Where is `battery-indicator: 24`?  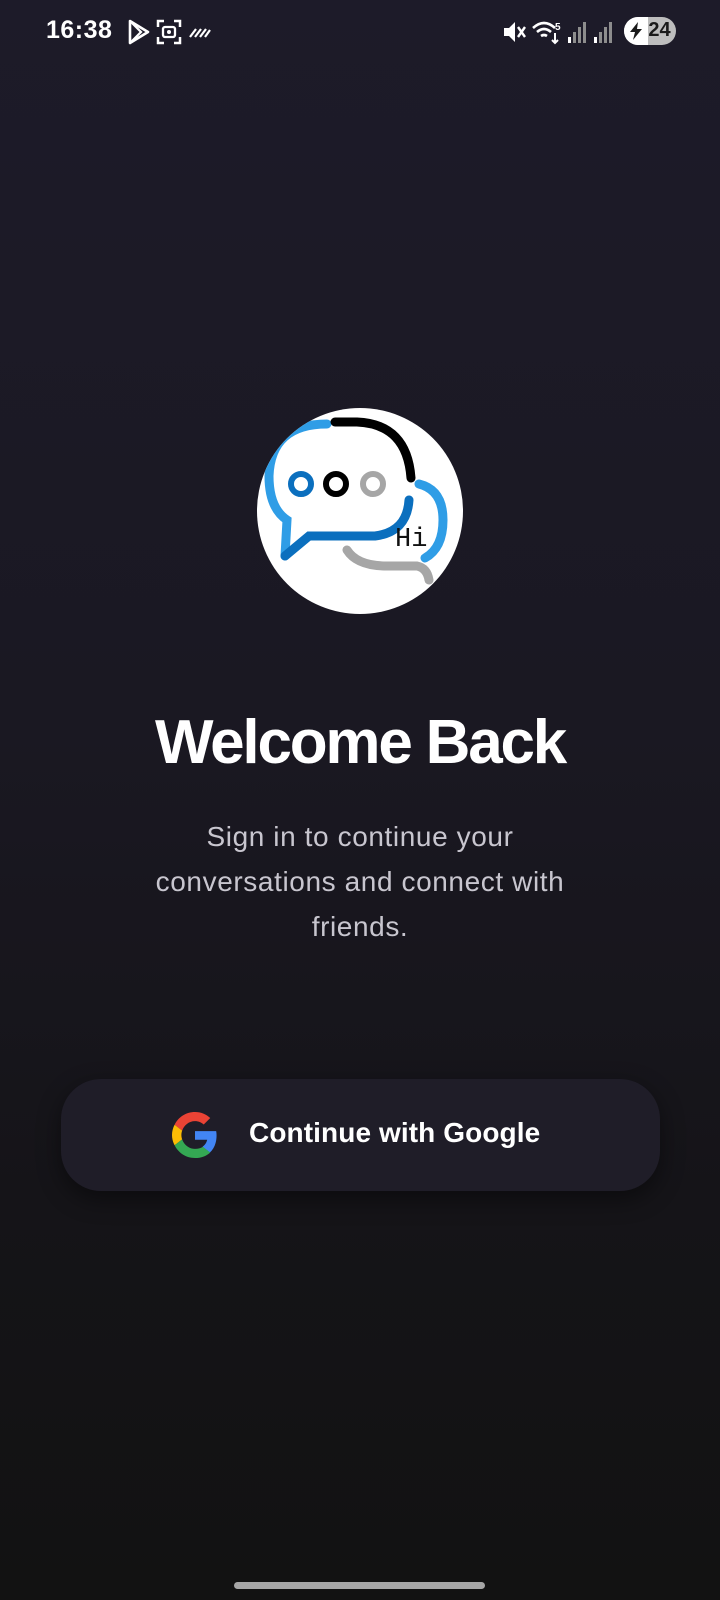 battery-indicator: 24 is located at coordinates (650, 31).